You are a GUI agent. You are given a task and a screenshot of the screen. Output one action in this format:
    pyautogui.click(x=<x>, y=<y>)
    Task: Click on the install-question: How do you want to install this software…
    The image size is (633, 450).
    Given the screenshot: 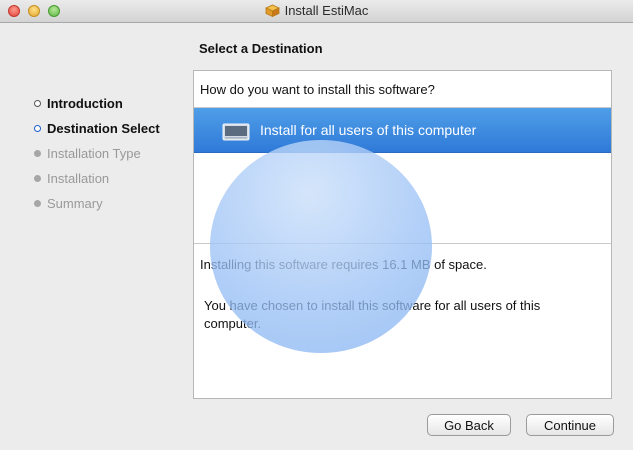 What is the action you would take?
    pyautogui.click(x=317, y=89)
    